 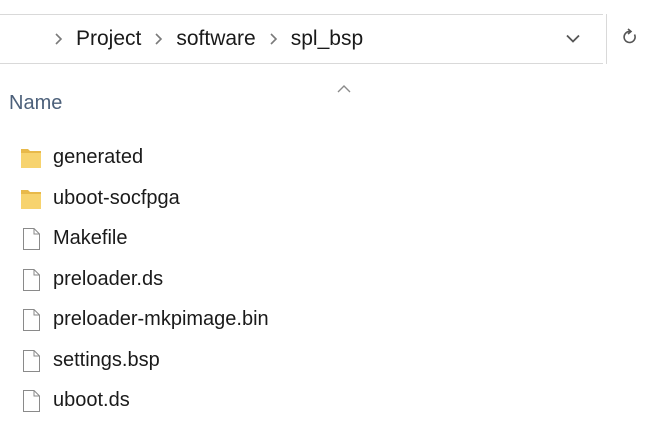 What do you see at coordinates (326, 104) in the screenshot?
I see `column-header: Name` at bounding box center [326, 104].